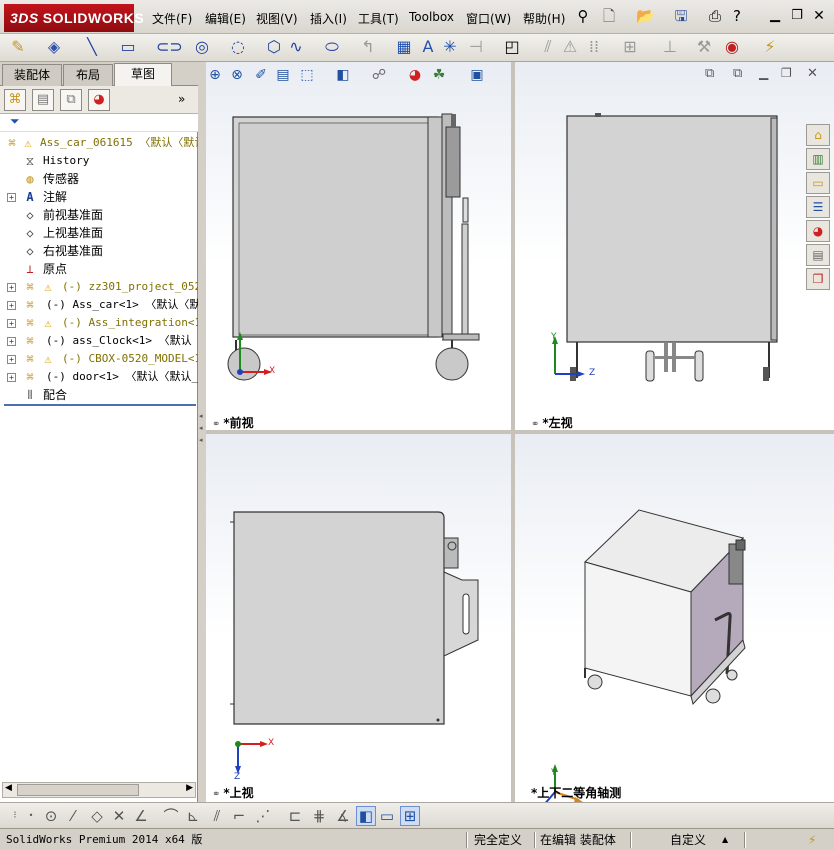 This screenshot has height=850, width=834. I want to click on collapse-arrow-icon: ◂, so click(201, 416).